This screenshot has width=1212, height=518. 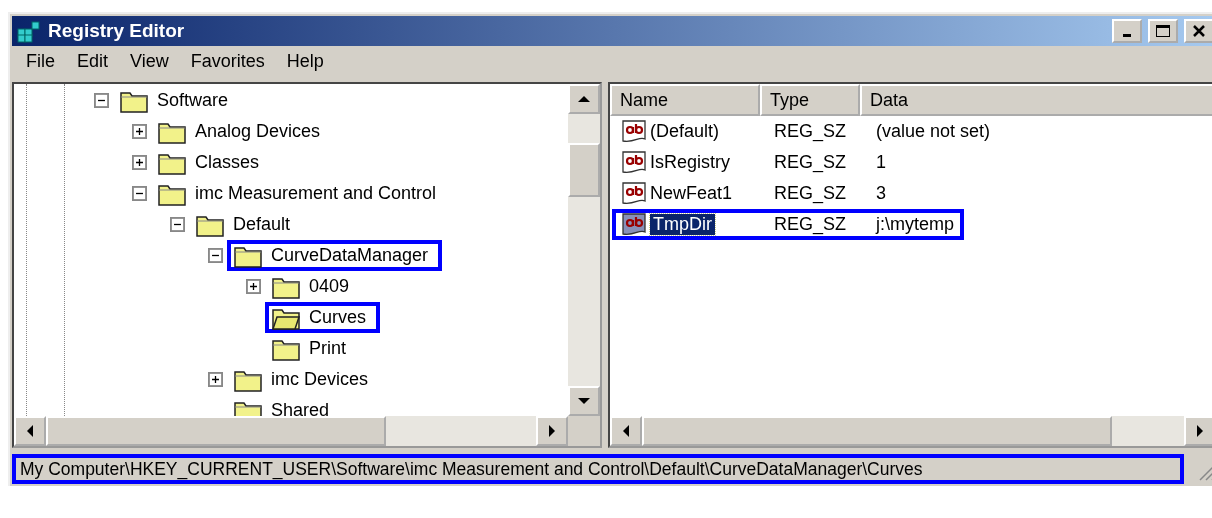 I want to click on tree-item: Print, so click(x=327, y=348).